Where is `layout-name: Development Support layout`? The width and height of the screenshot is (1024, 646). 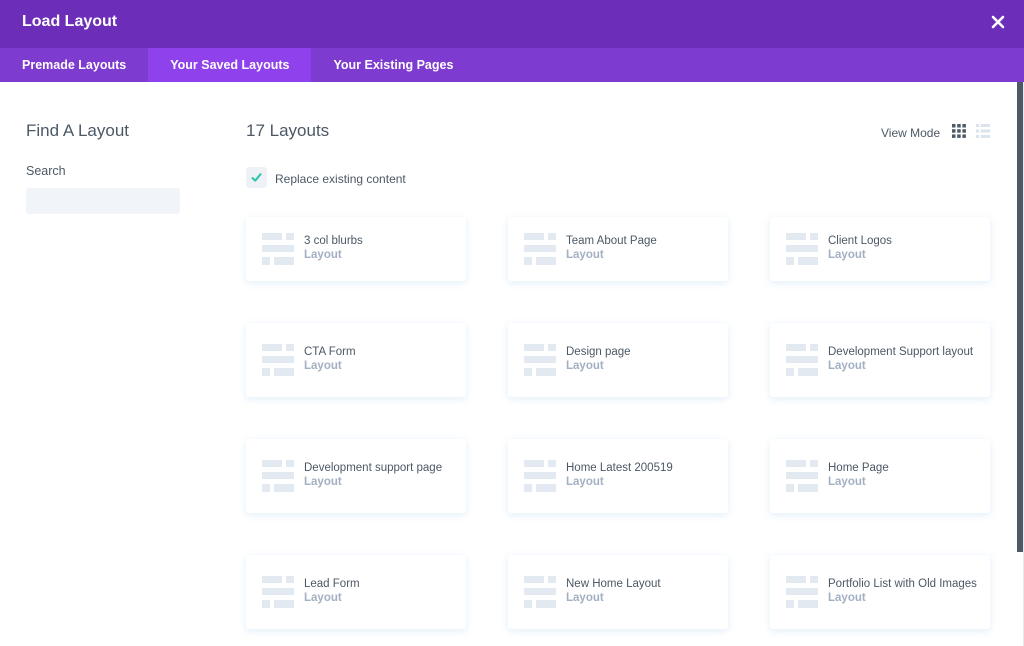
layout-name: Development Support layout is located at coordinates (901, 352).